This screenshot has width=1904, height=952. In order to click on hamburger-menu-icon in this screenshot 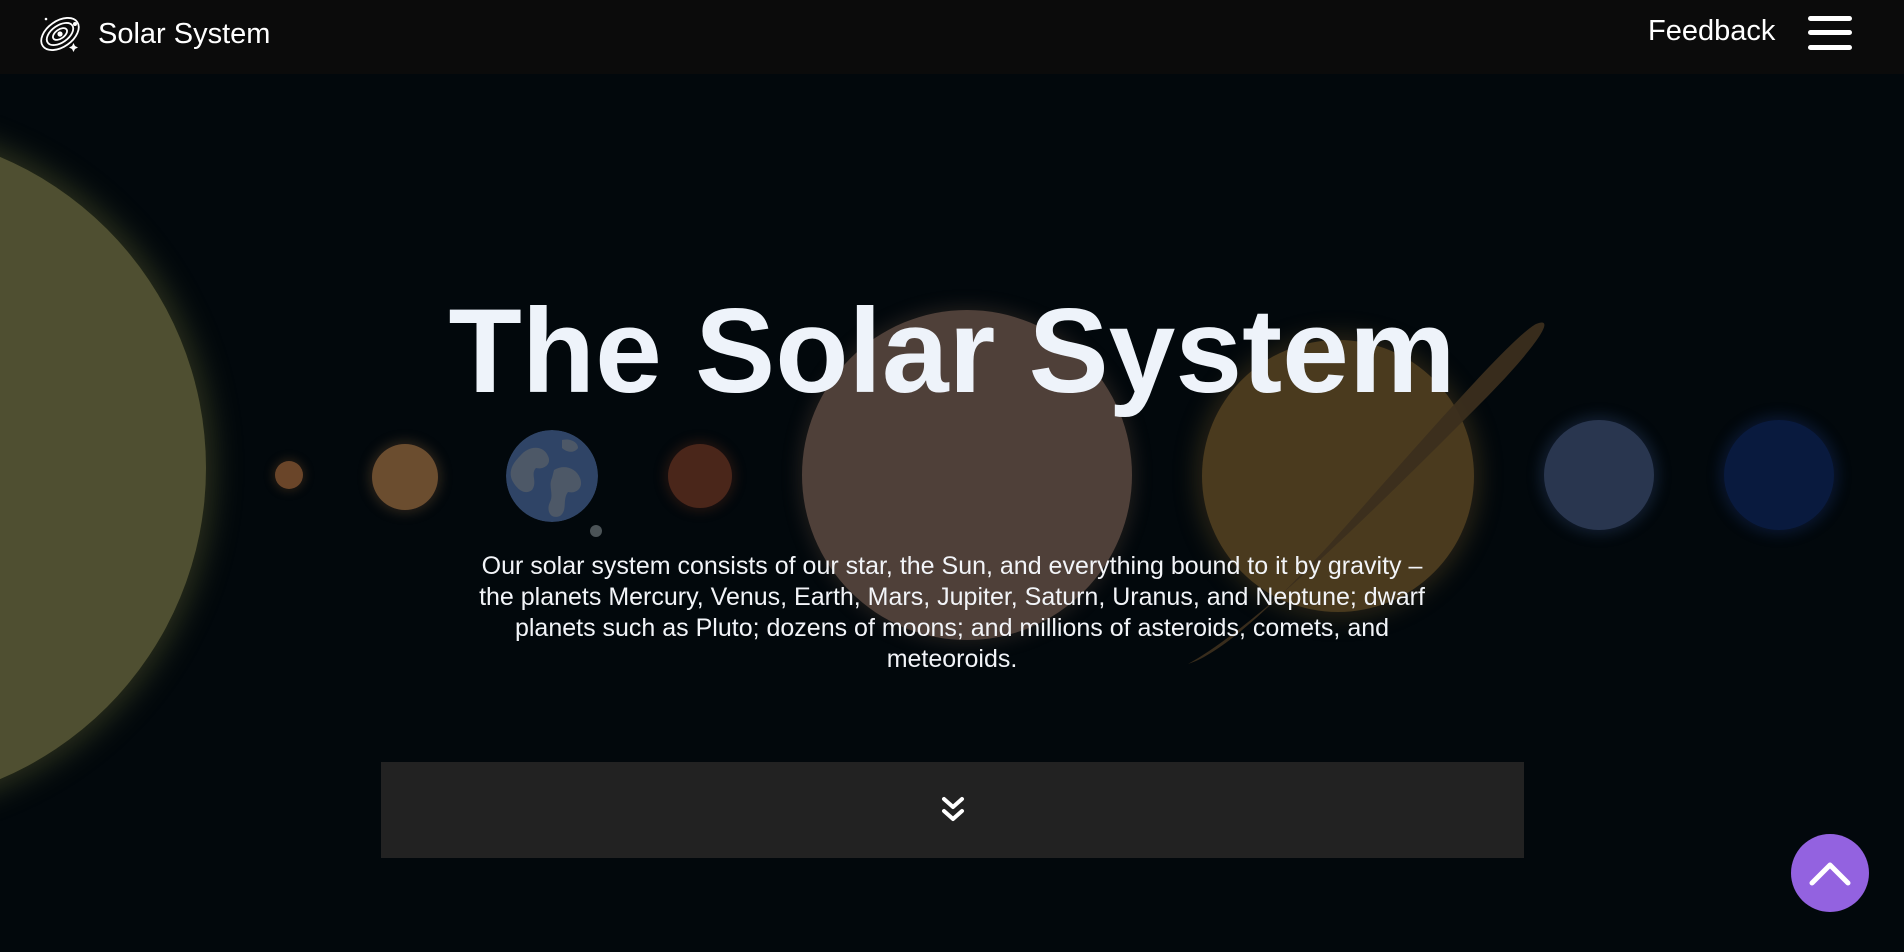, I will do `click(1830, 33)`.